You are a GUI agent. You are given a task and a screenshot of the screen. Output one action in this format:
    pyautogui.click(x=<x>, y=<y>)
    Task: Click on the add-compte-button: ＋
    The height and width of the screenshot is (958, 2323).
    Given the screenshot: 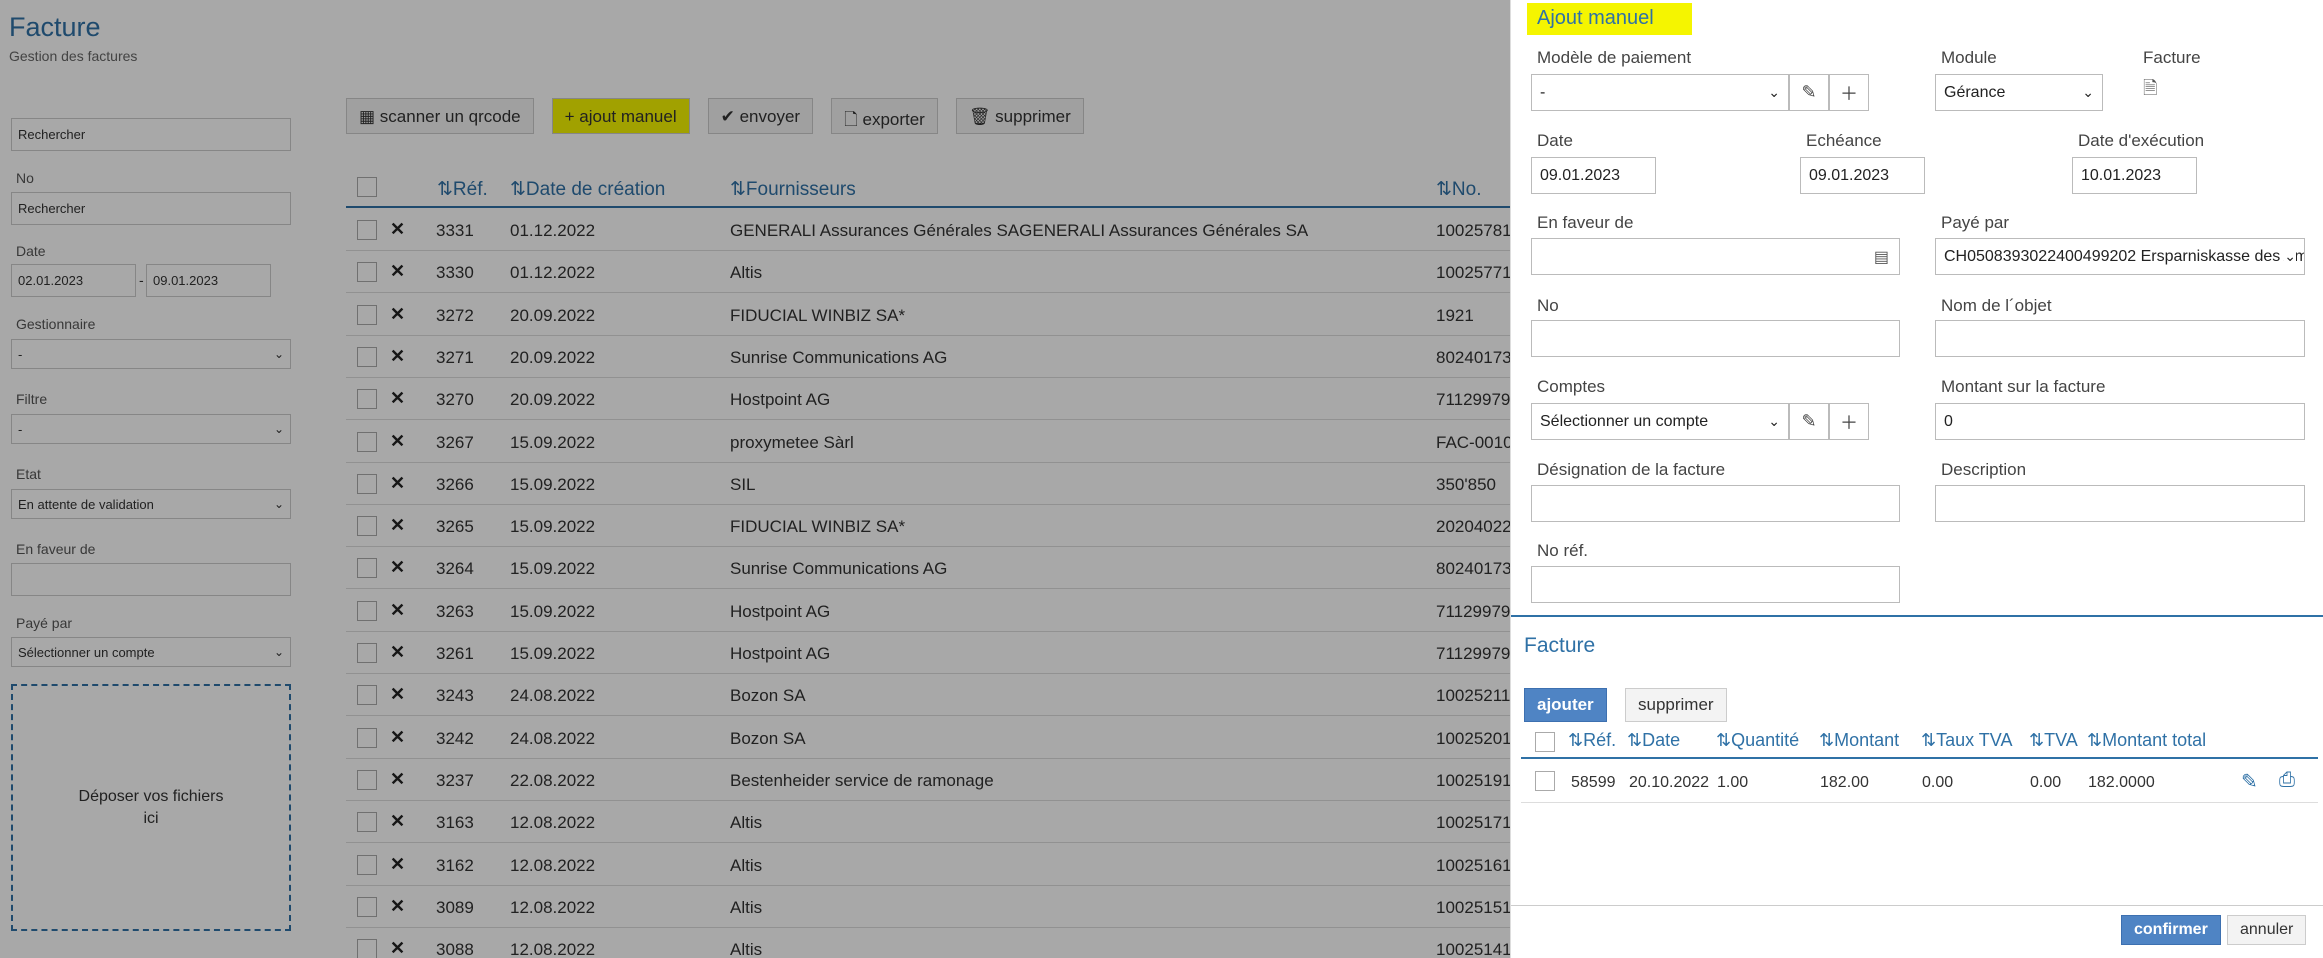 What is the action you would take?
    pyautogui.click(x=1849, y=421)
    